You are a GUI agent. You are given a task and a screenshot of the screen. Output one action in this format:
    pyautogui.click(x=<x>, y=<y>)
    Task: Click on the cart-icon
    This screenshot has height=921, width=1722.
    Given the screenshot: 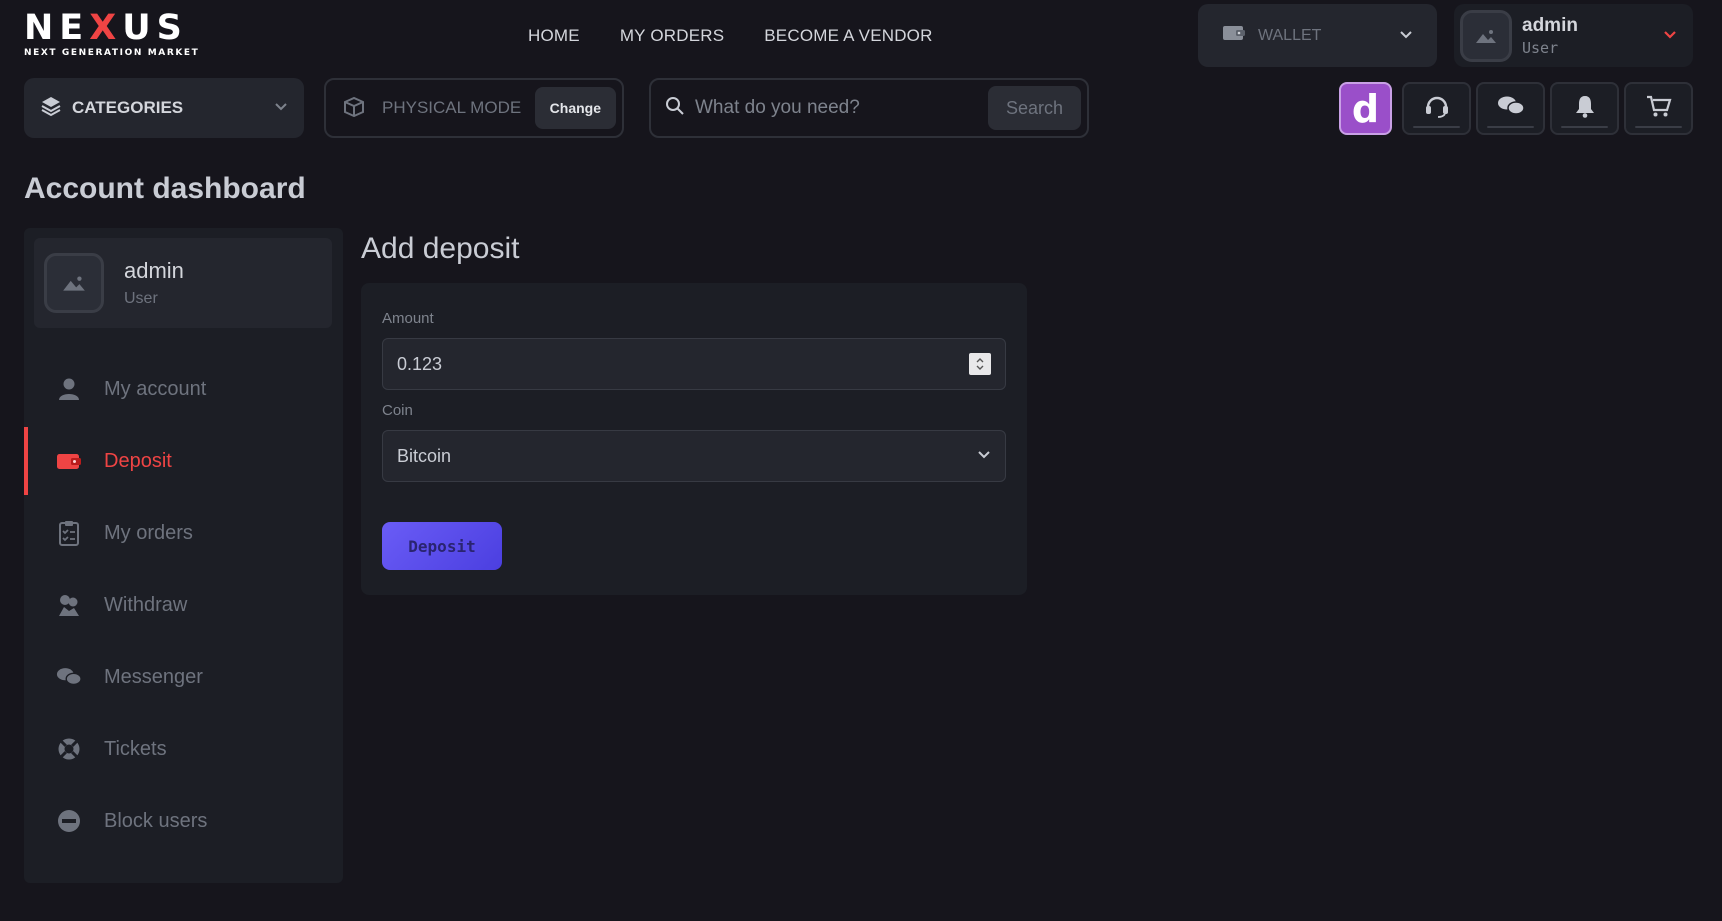 What is the action you would take?
    pyautogui.click(x=1659, y=108)
    